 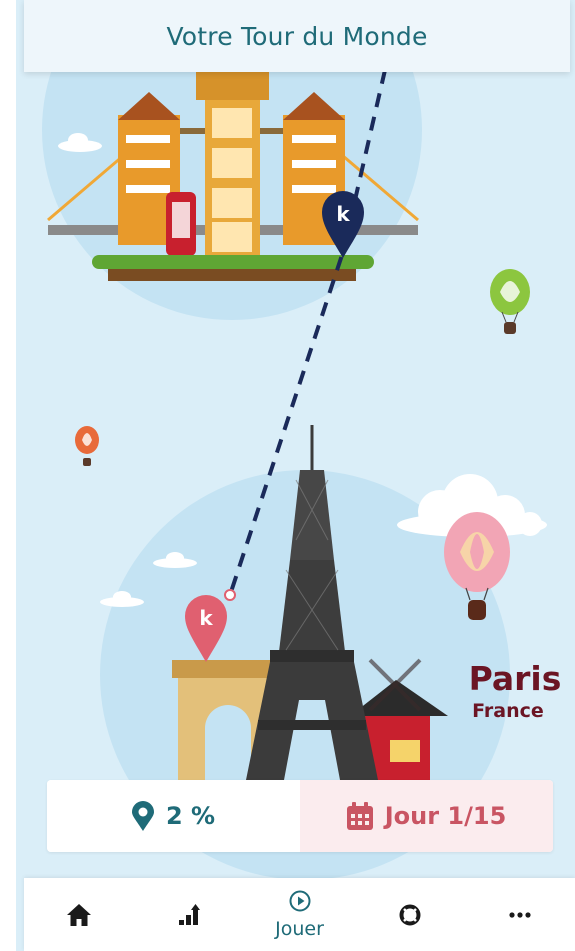 What do you see at coordinates (299, 928) in the screenshot?
I see `tab-play-label: Jouer` at bounding box center [299, 928].